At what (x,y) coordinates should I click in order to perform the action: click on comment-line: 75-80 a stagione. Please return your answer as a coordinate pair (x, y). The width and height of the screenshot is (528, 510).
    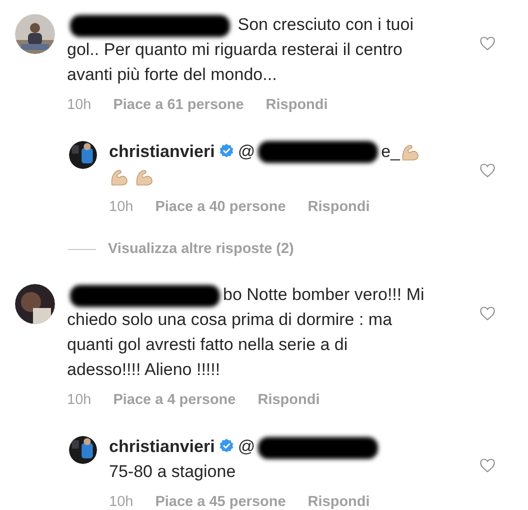
    Looking at the image, I should click on (172, 471).